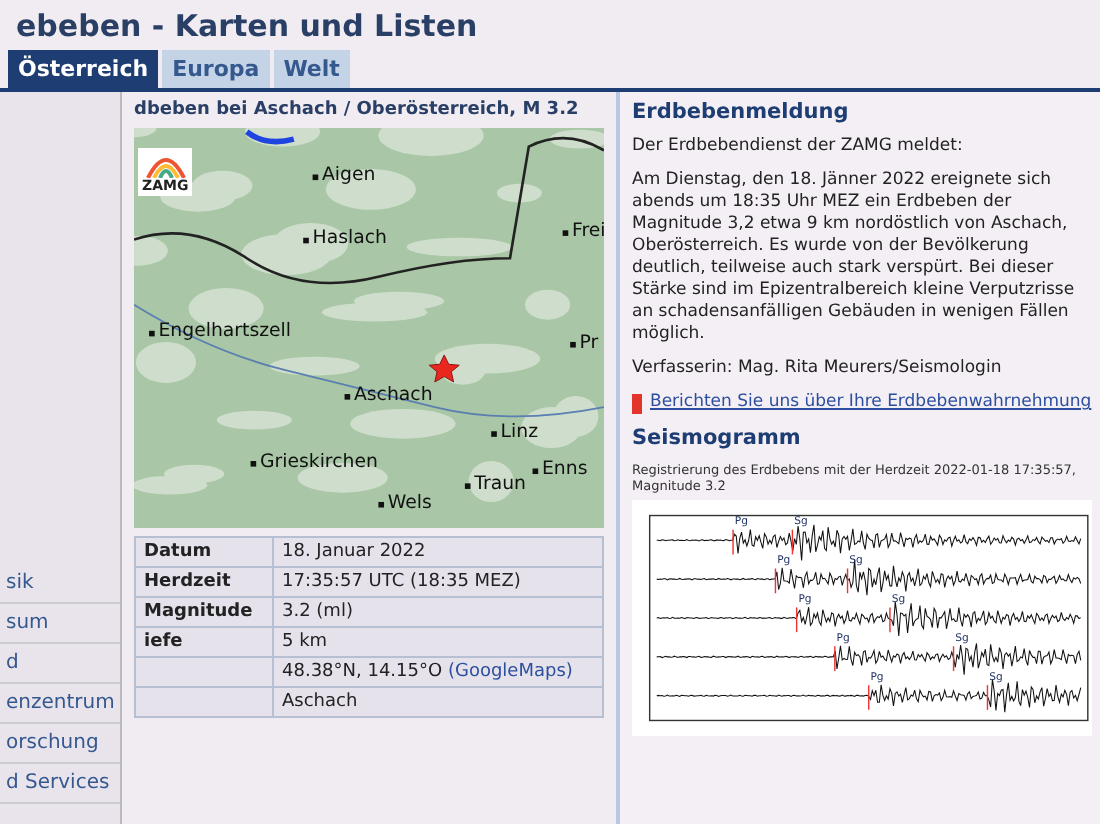 This screenshot has width=1100, height=824. I want to click on detail-value: 48.38°N, 14.15°O (GoogleMaps), so click(438, 672).